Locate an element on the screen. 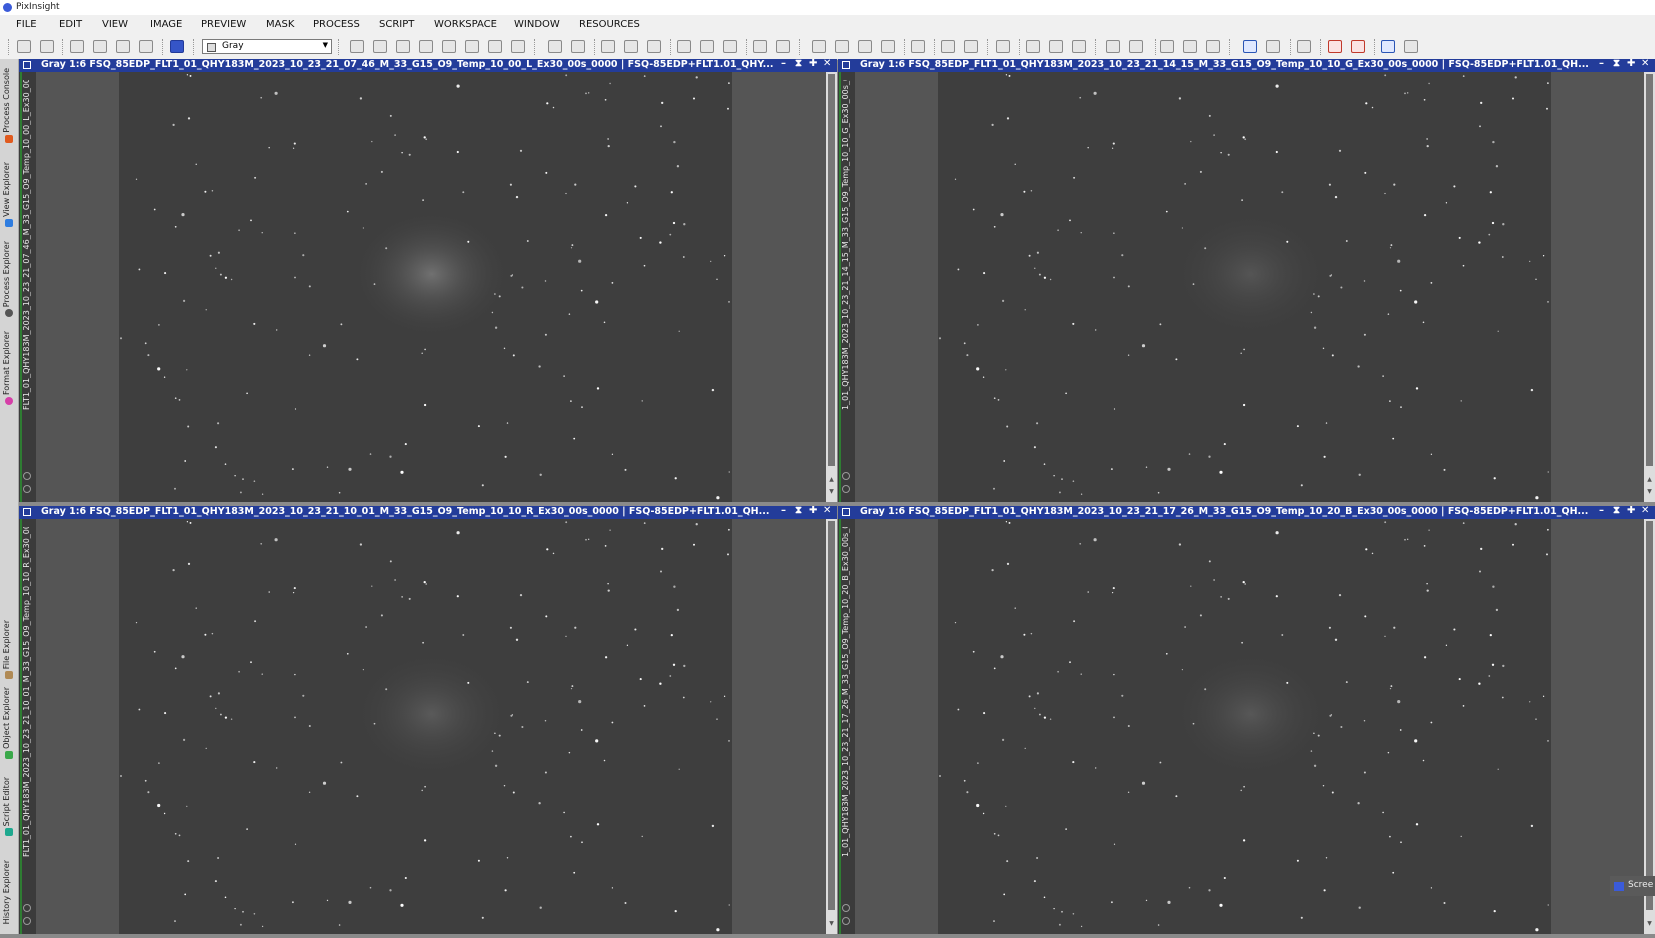 This screenshot has width=1655, height=938. mask-remove-icon is located at coordinates (888, 46).